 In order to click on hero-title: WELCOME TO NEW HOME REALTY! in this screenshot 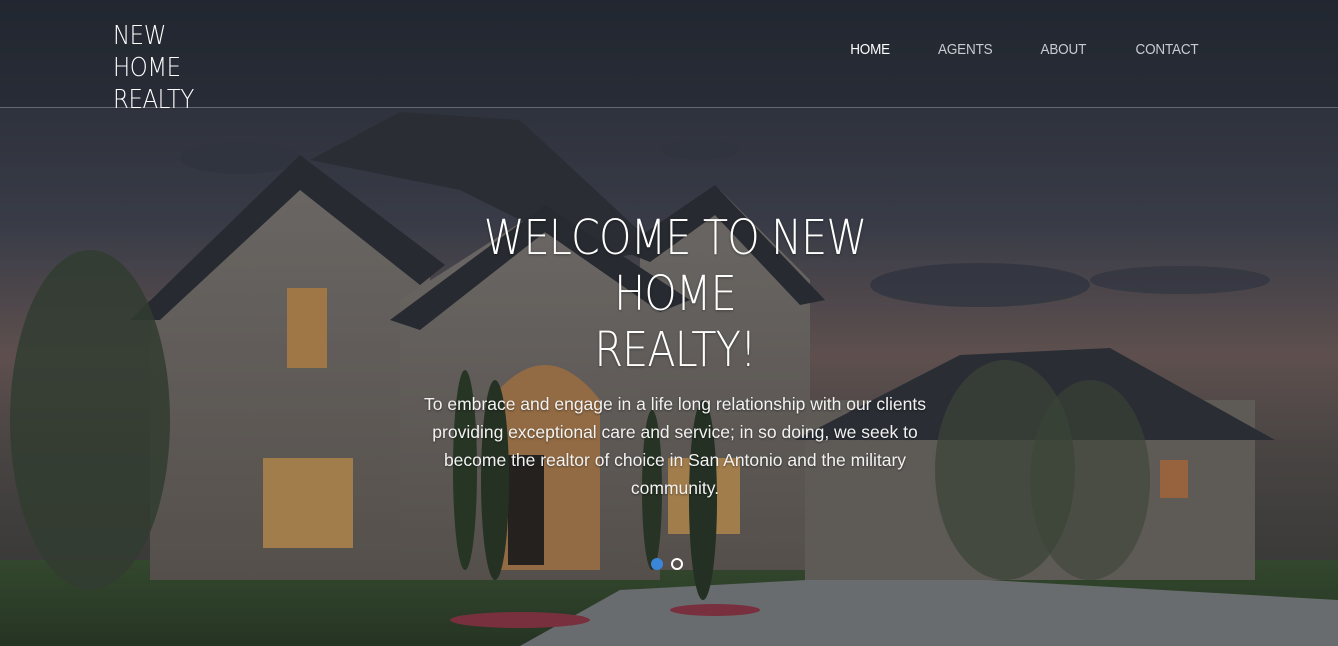, I will do `click(675, 294)`.